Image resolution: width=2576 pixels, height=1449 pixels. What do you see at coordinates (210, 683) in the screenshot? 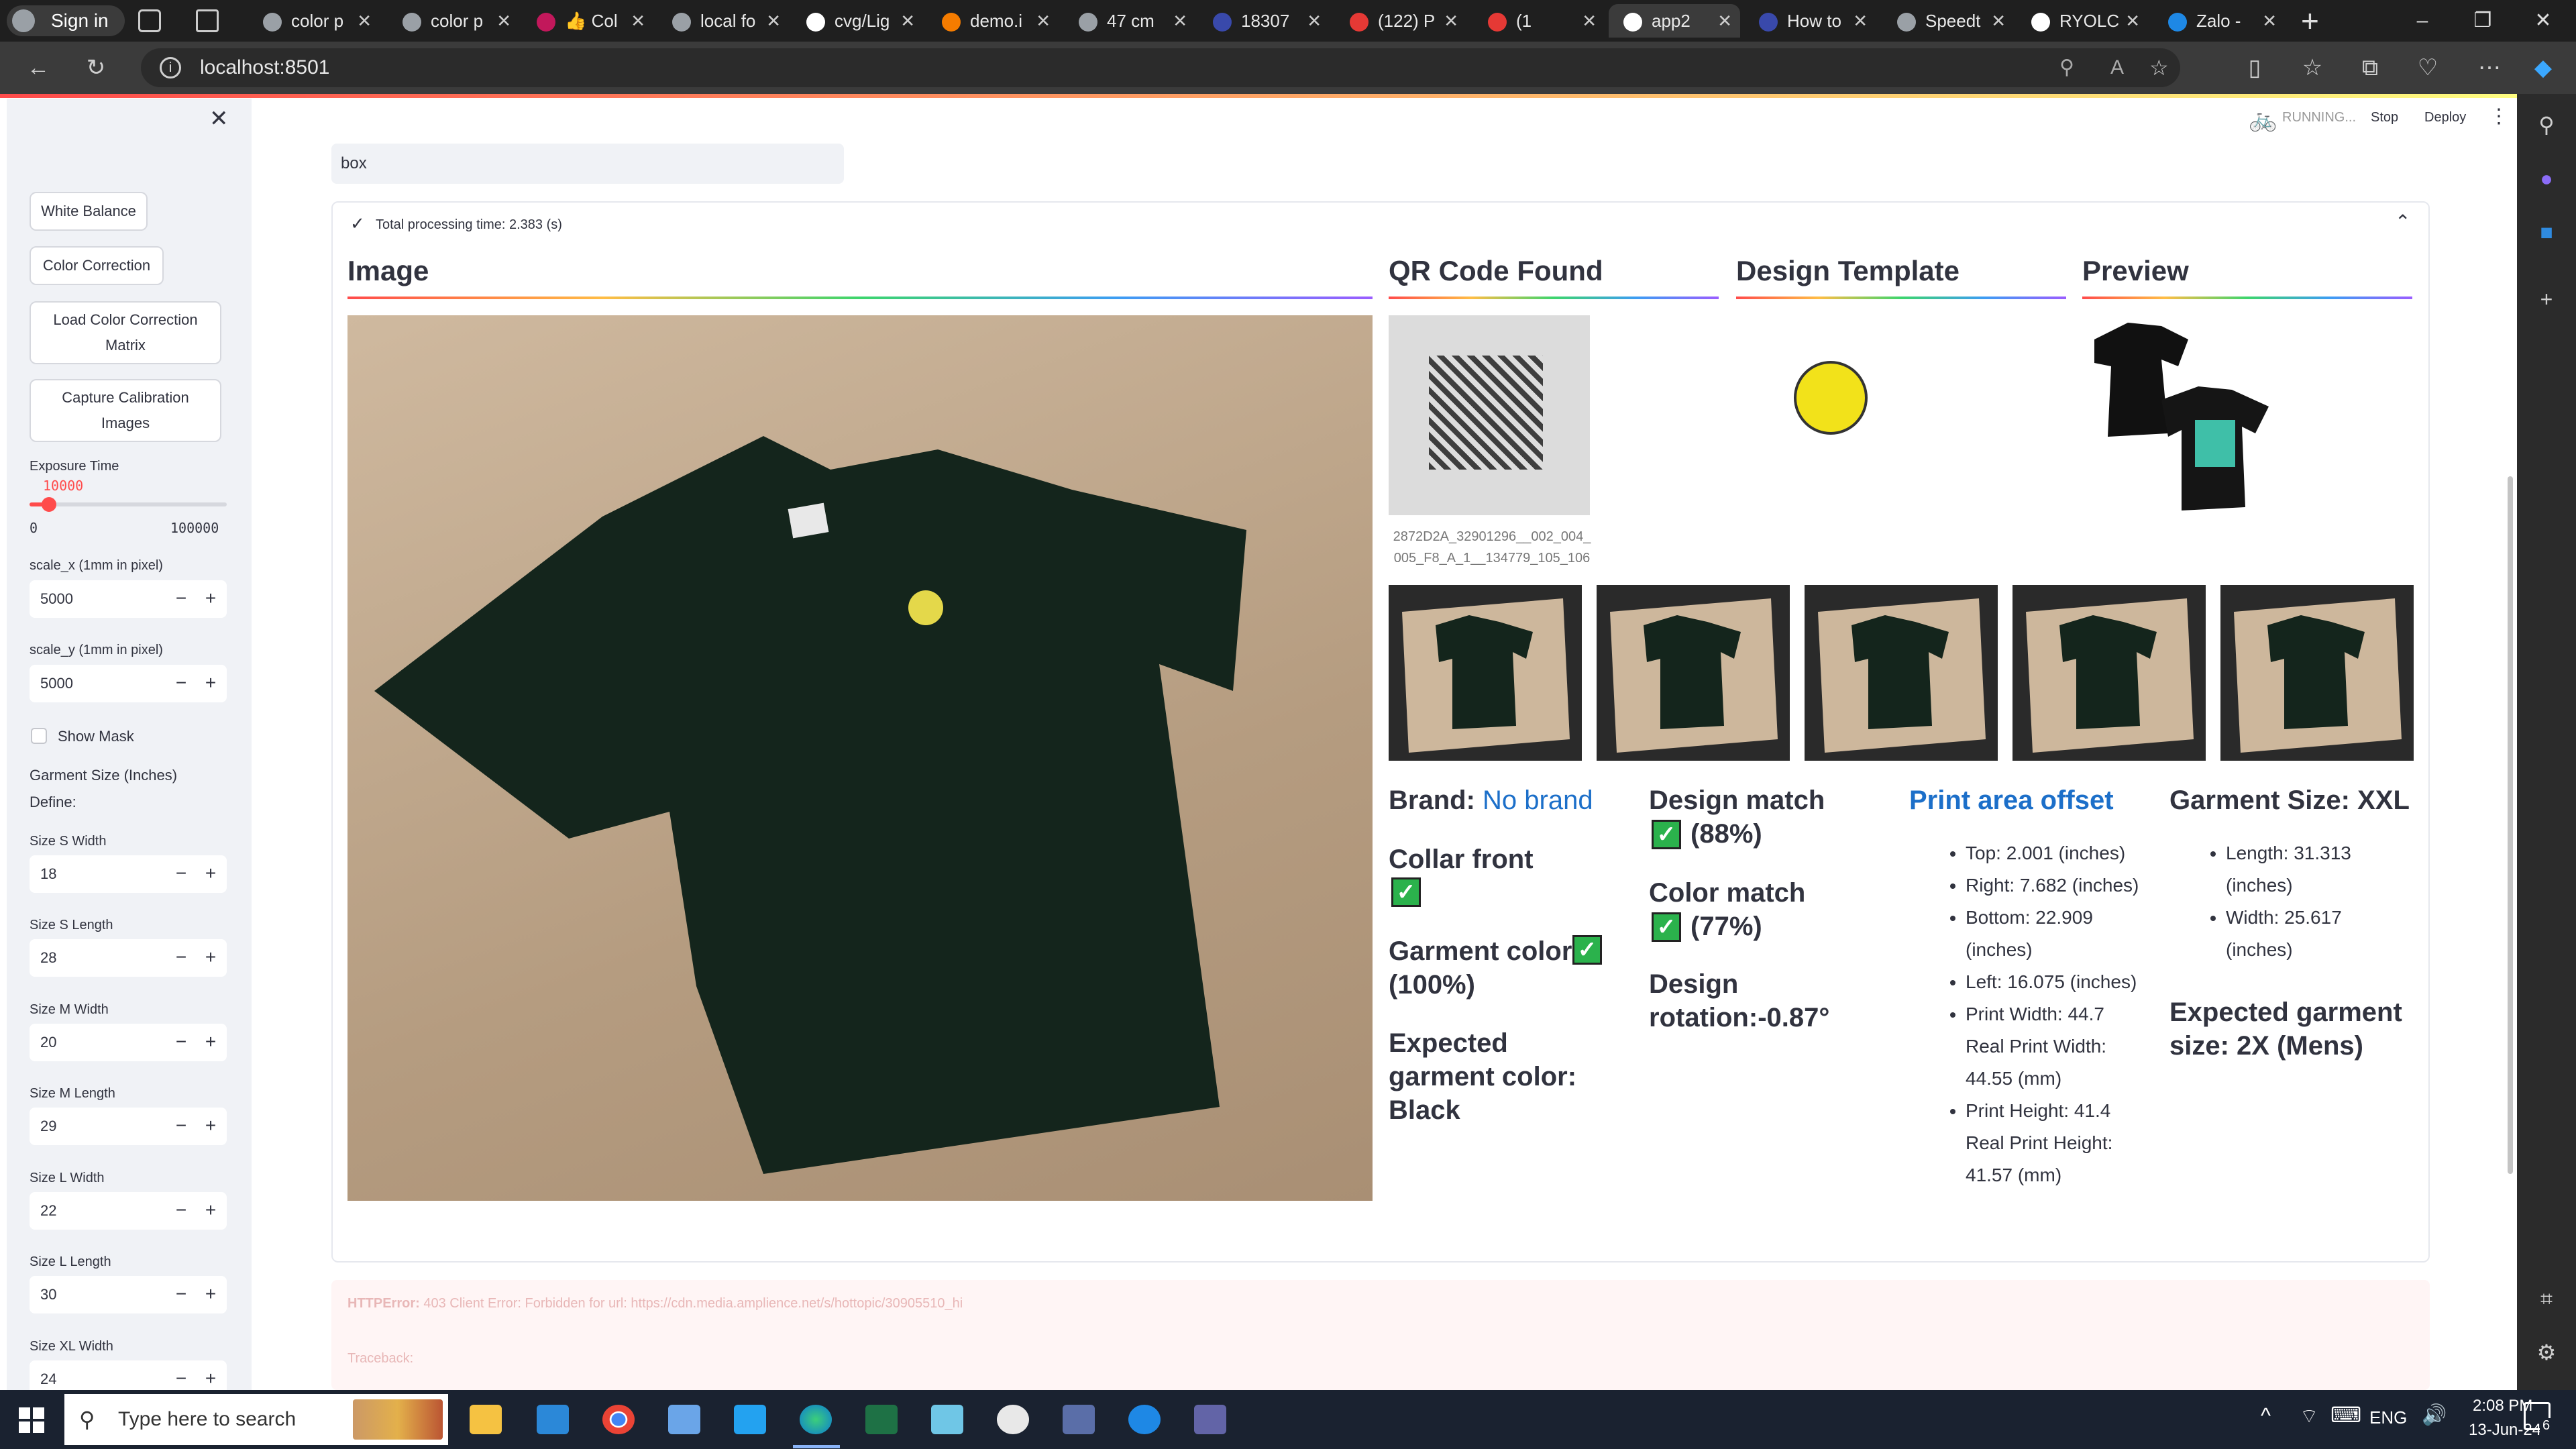
I see `scale-y-increment: +` at bounding box center [210, 683].